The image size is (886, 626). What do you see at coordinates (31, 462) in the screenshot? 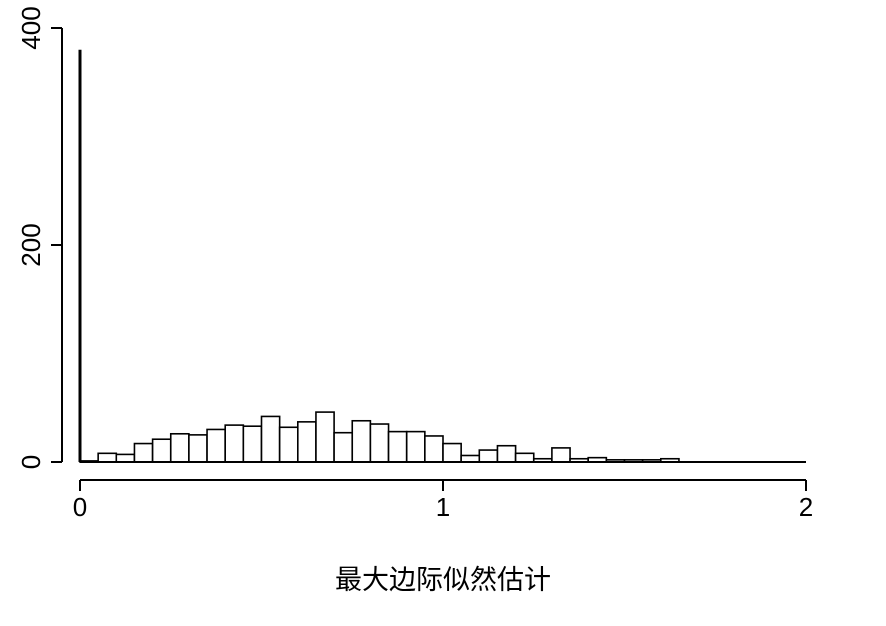
I see `y-tick-label: 0` at bounding box center [31, 462].